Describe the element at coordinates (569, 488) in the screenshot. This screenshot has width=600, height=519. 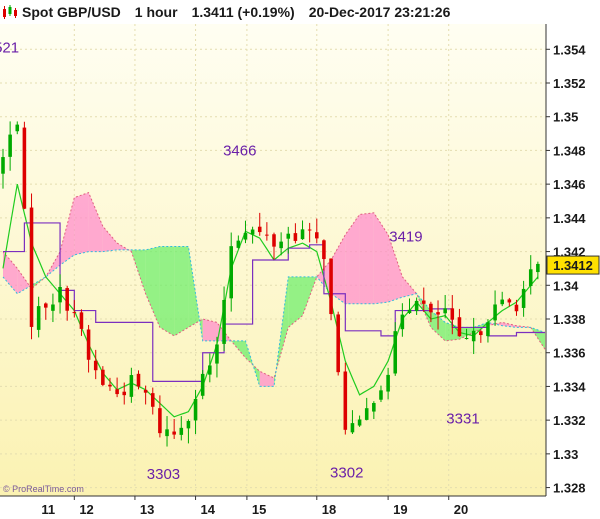
I see `y-tick-label: 1.328` at that location.